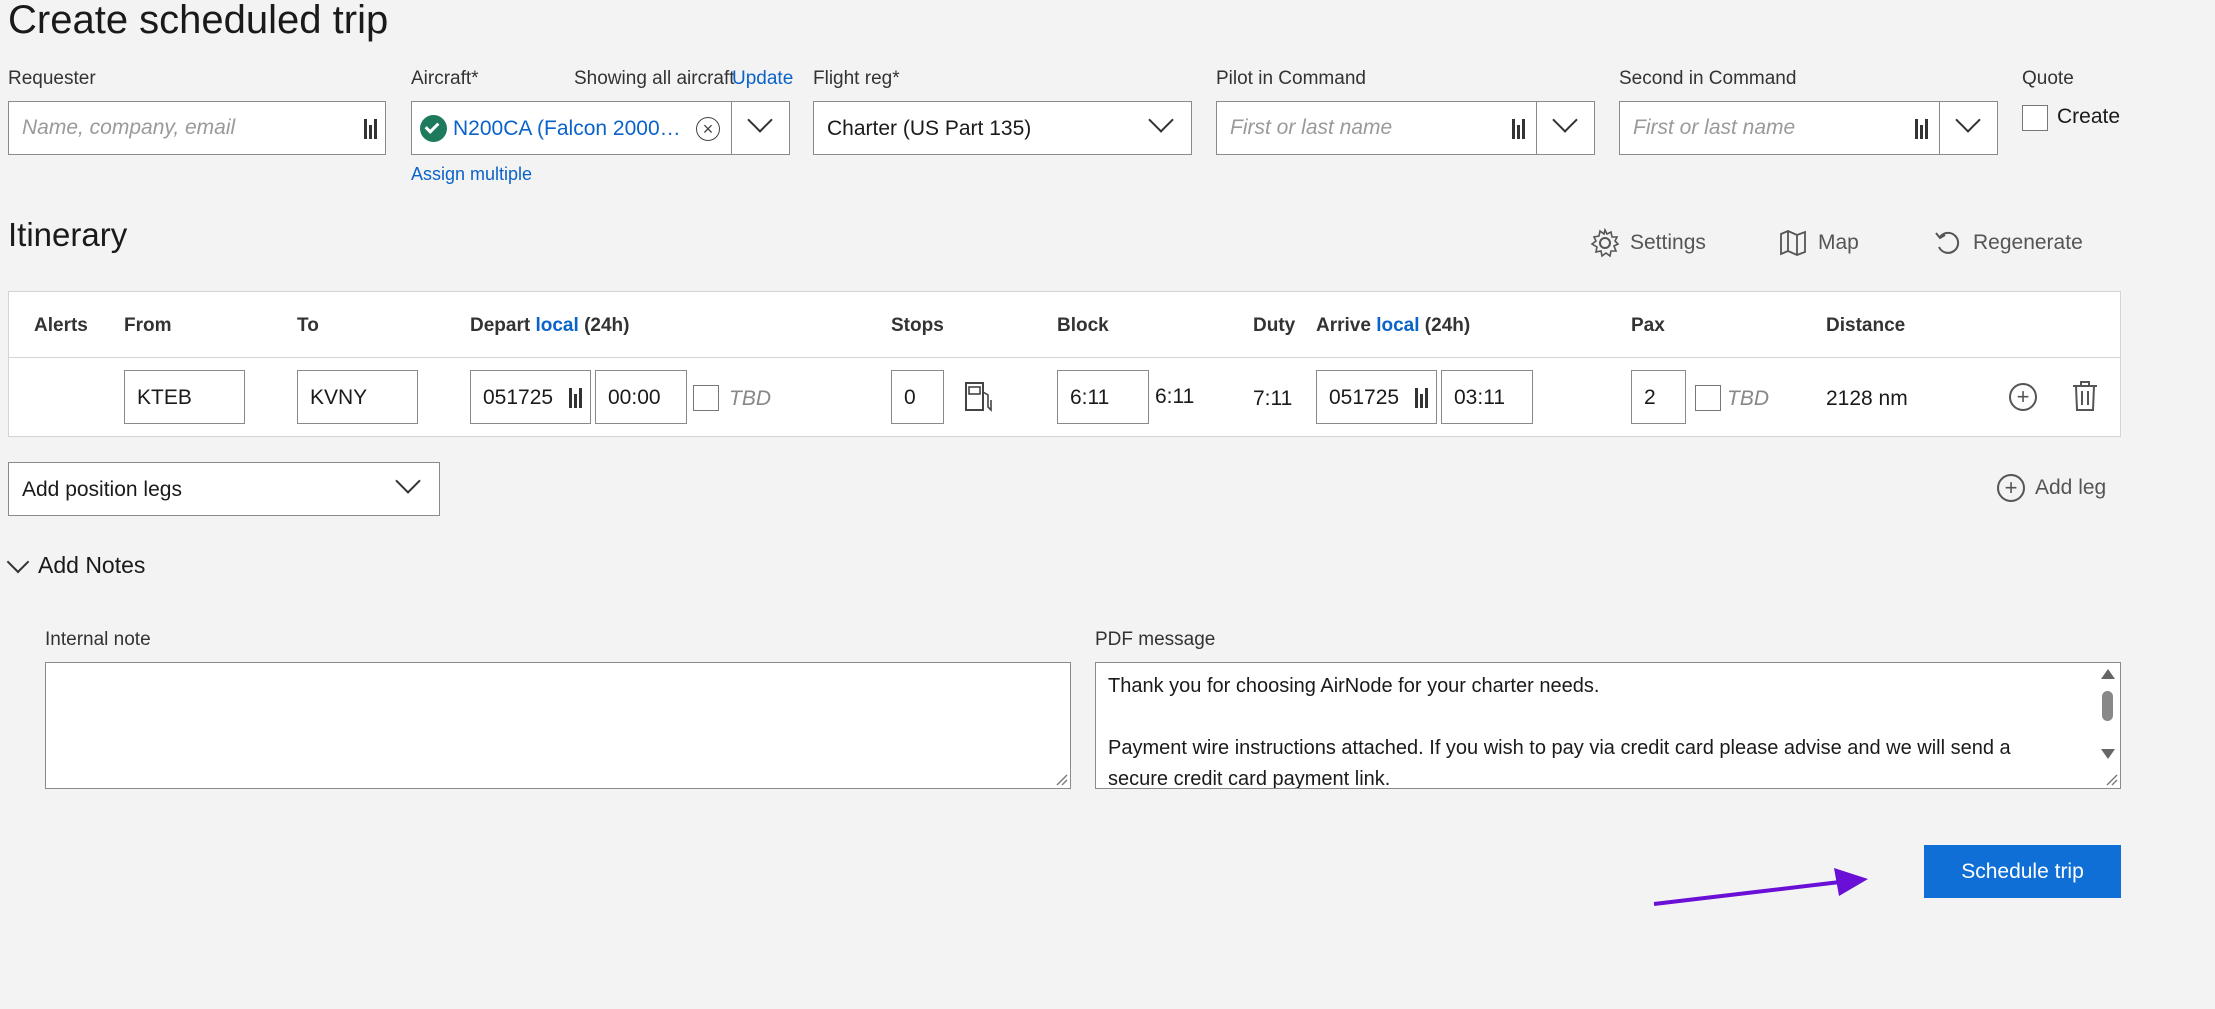 The height and width of the screenshot is (1009, 2215). What do you see at coordinates (1867, 398) in the screenshot?
I see `distance-value: 2128 nm` at bounding box center [1867, 398].